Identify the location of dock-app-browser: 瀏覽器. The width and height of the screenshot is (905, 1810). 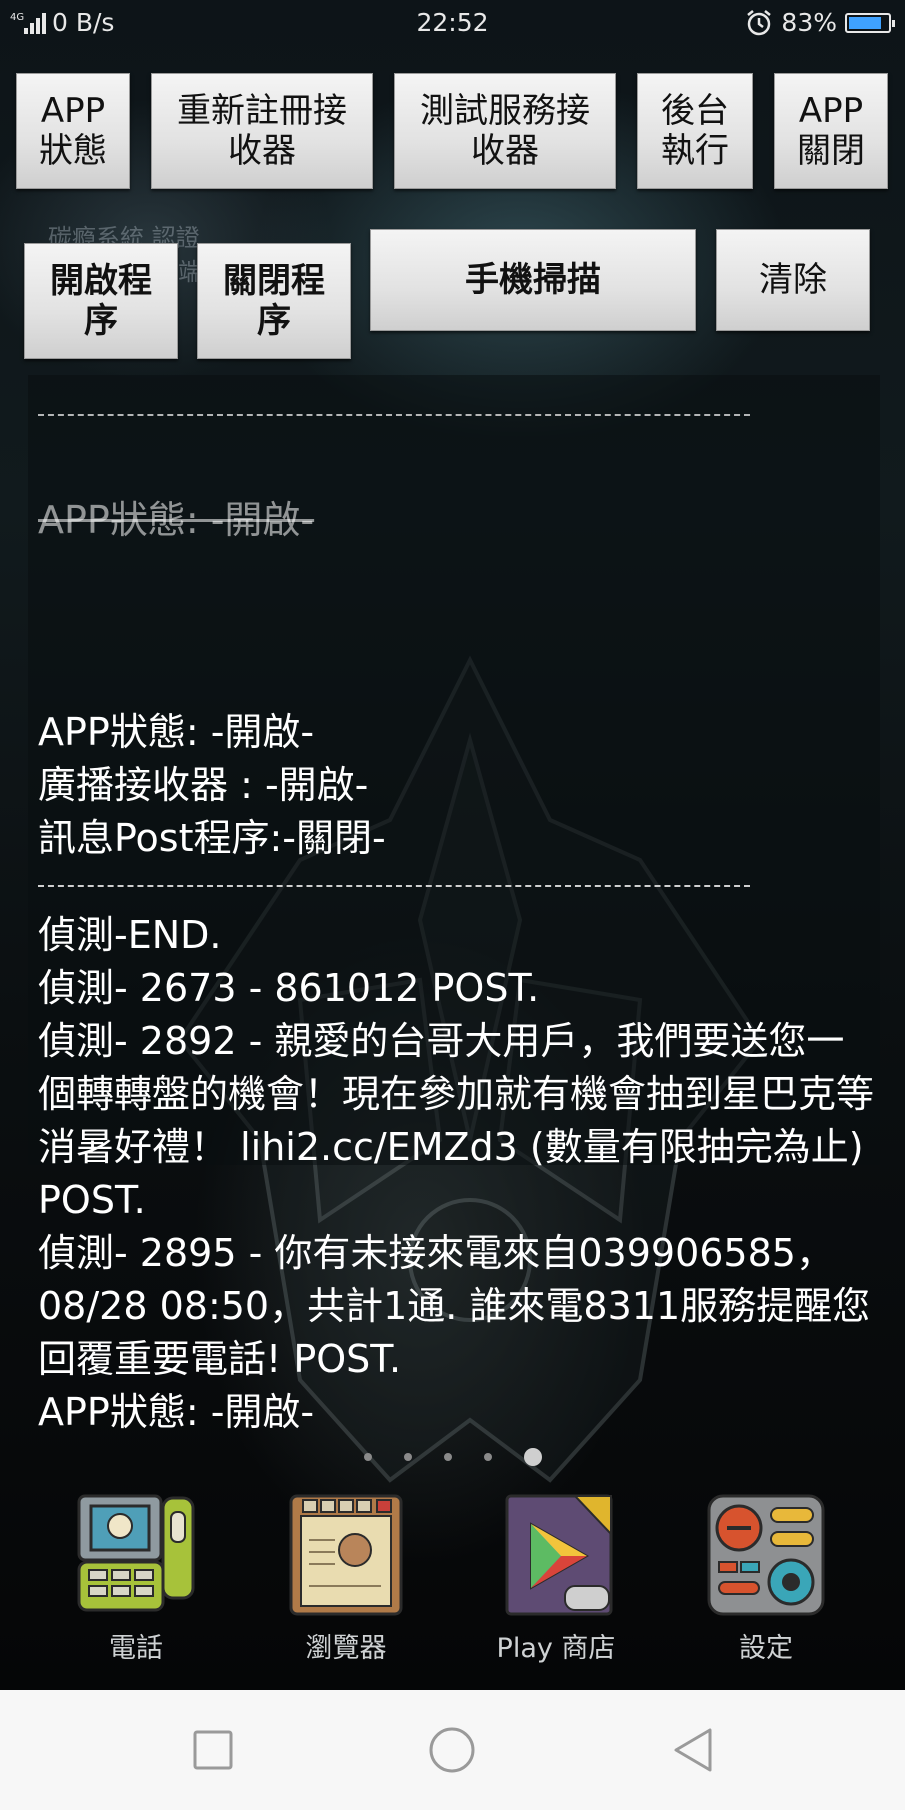
(346, 1577).